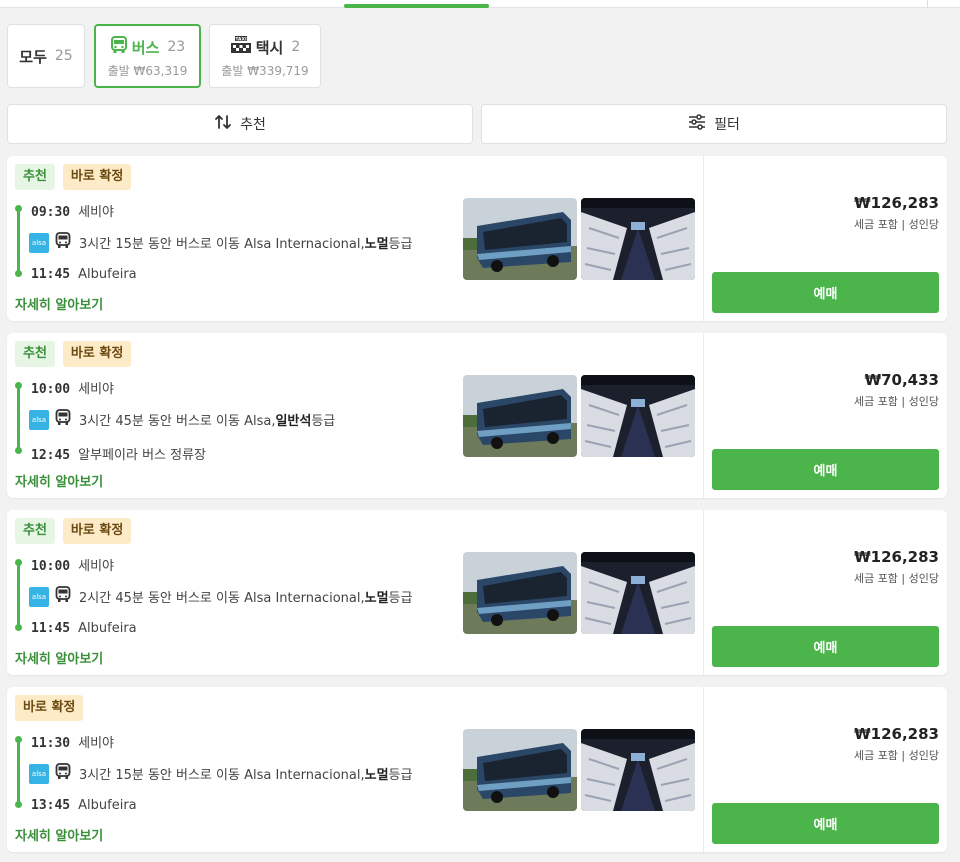 The width and height of the screenshot is (960, 862). Describe the element at coordinates (51, 743) in the screenshot. I see `departure-time: 11:30` at that location.